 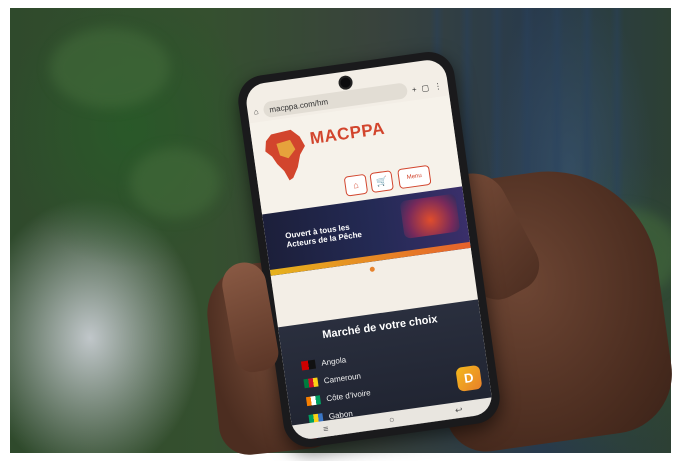 I want to click on tabs-icon: ▢, so click(x=425, y=88).